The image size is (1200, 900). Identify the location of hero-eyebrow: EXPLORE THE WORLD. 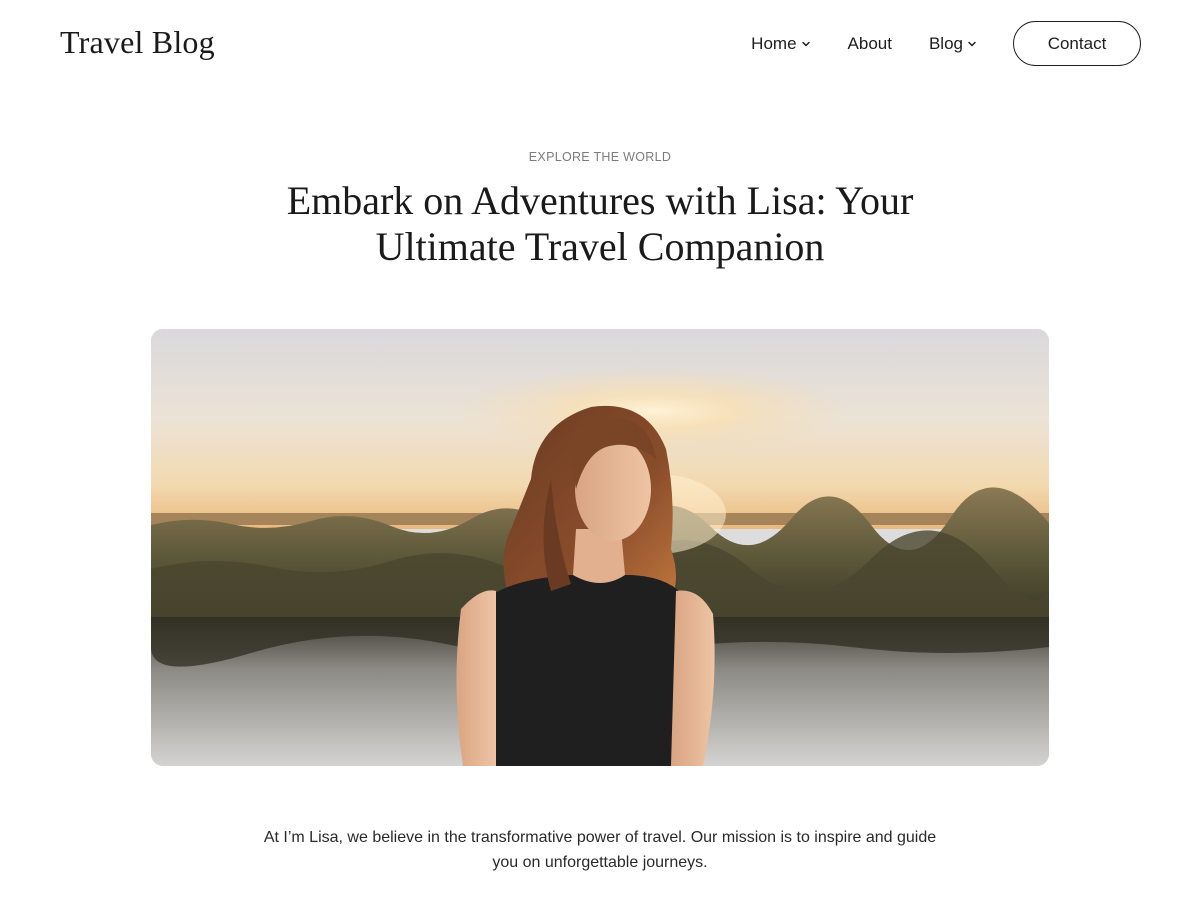
(600, 157).